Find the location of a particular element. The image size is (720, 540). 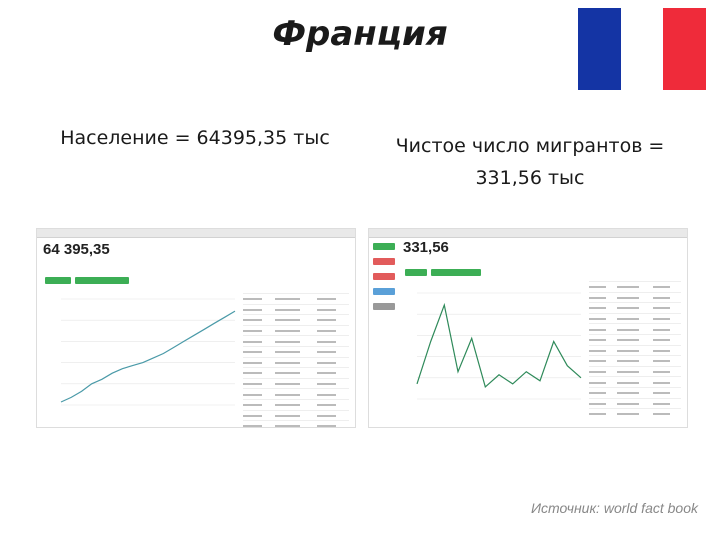

population-text: Население = 64395,35 тыс is located at coordinates (195, 138).